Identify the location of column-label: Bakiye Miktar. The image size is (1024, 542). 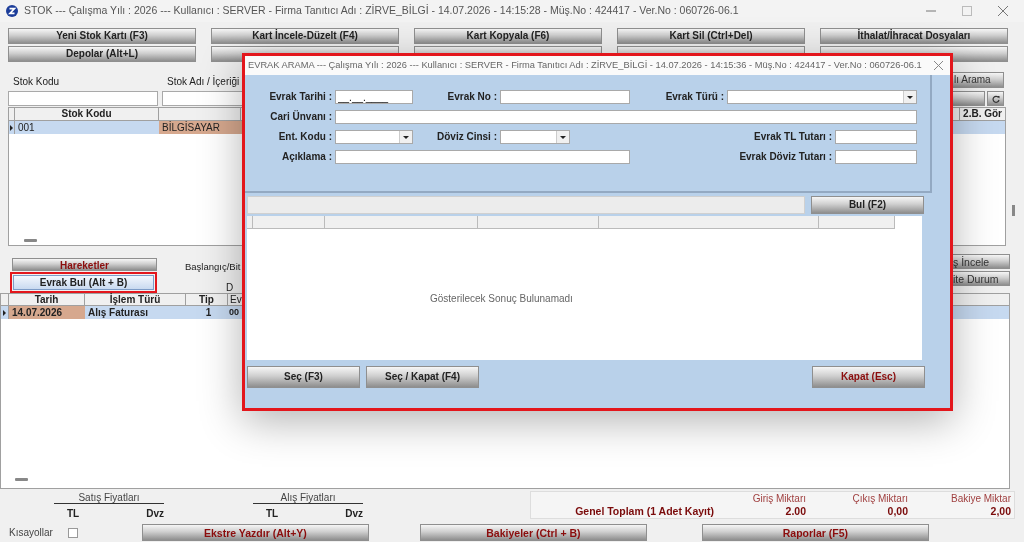
(980, 498).